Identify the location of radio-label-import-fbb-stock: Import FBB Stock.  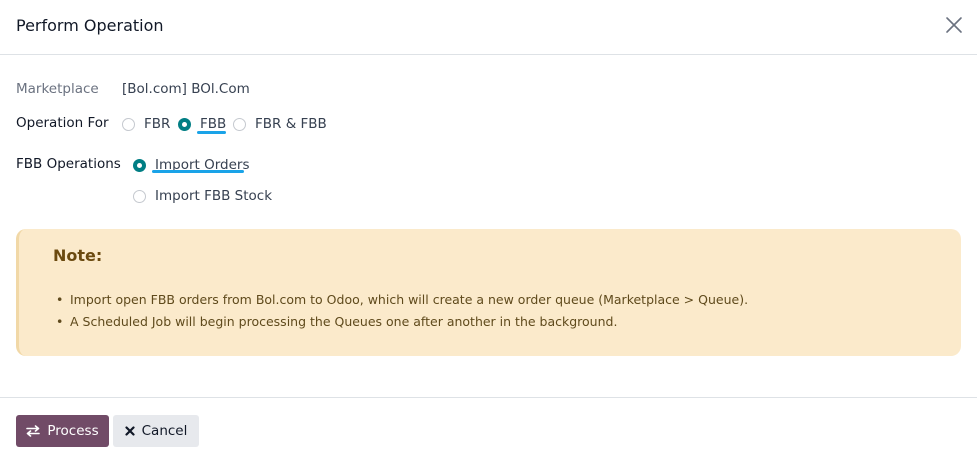
(214, 196).